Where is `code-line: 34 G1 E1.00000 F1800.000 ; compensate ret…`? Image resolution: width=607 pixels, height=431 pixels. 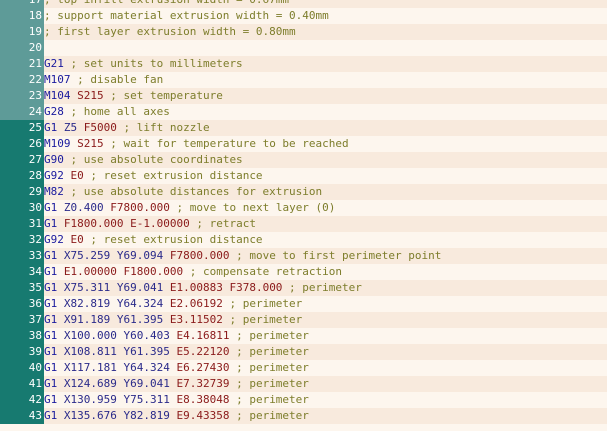 code-line: 34 G1 E1.00000 F1800.000 ; compensate ret… is located at coordinates (303, 272).